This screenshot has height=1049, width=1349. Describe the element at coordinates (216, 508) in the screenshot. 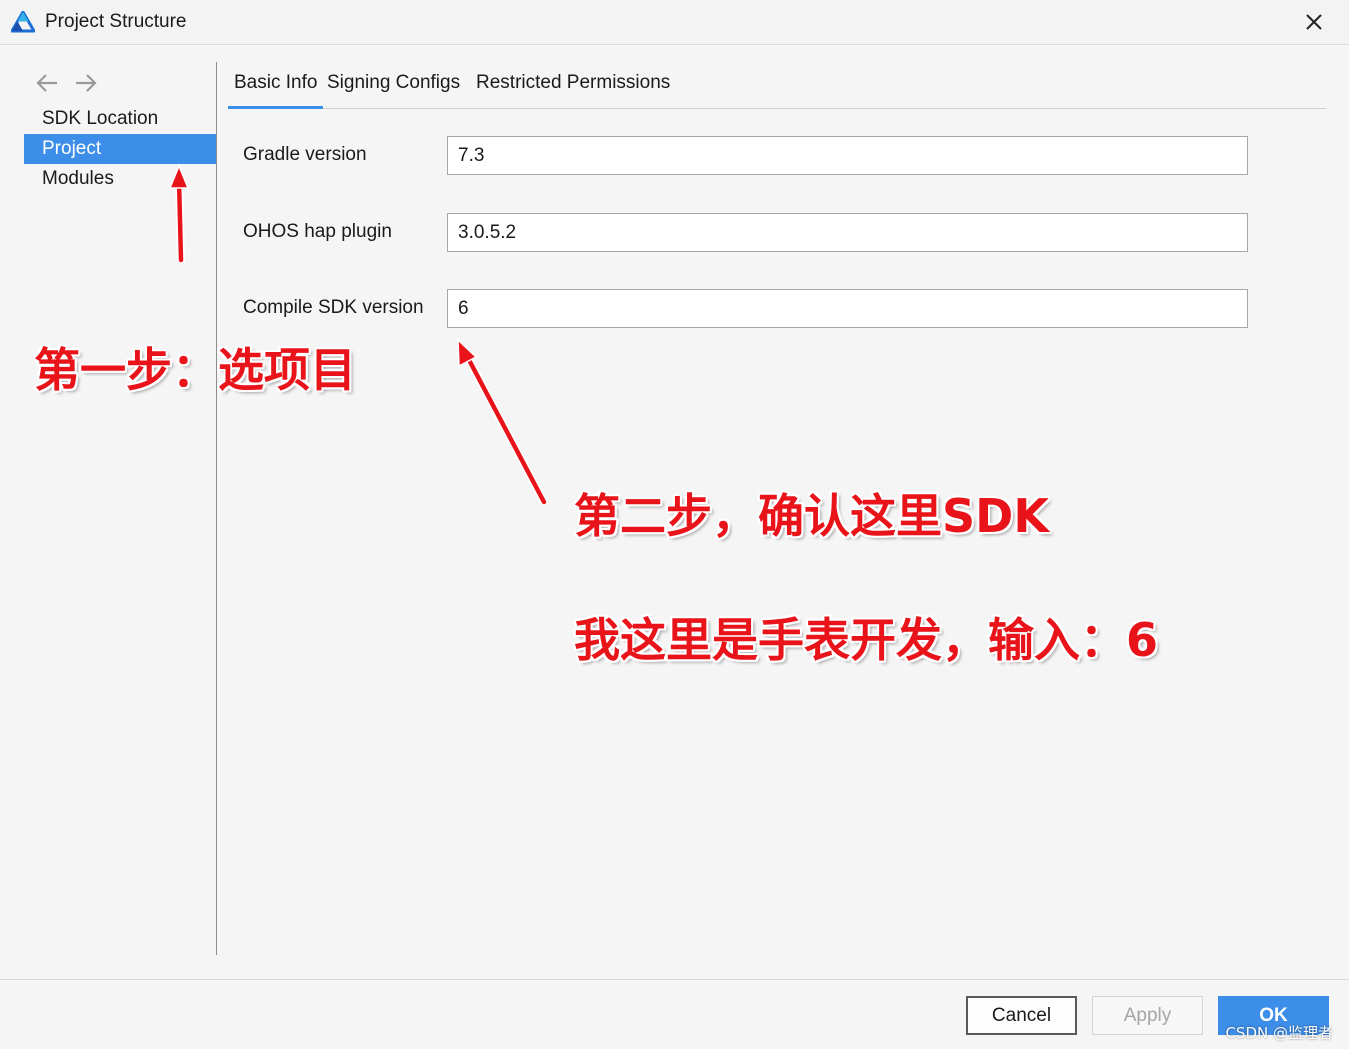

I see `panel-divider` at that location.